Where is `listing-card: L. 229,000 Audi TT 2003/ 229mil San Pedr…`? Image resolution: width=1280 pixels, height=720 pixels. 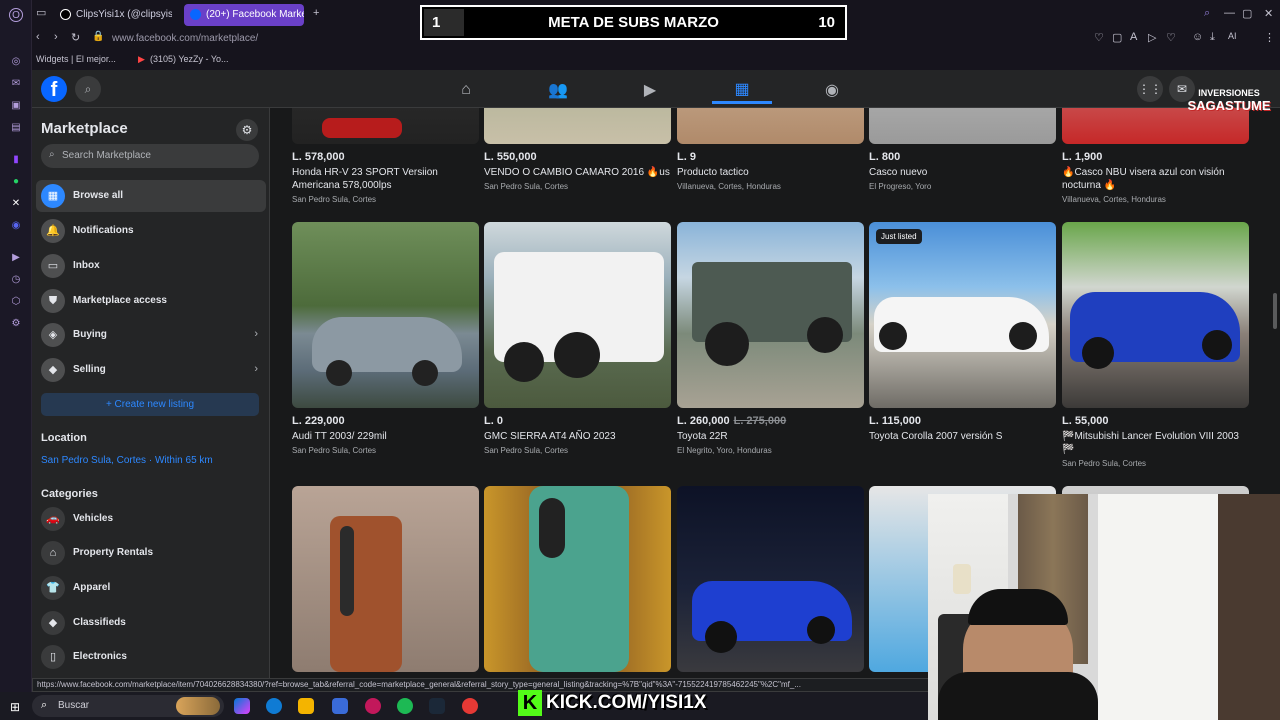
listing-card: L. 229,000 Audi TT 2003/ 229mil San Pedr… is located at coordinates (385, 338).